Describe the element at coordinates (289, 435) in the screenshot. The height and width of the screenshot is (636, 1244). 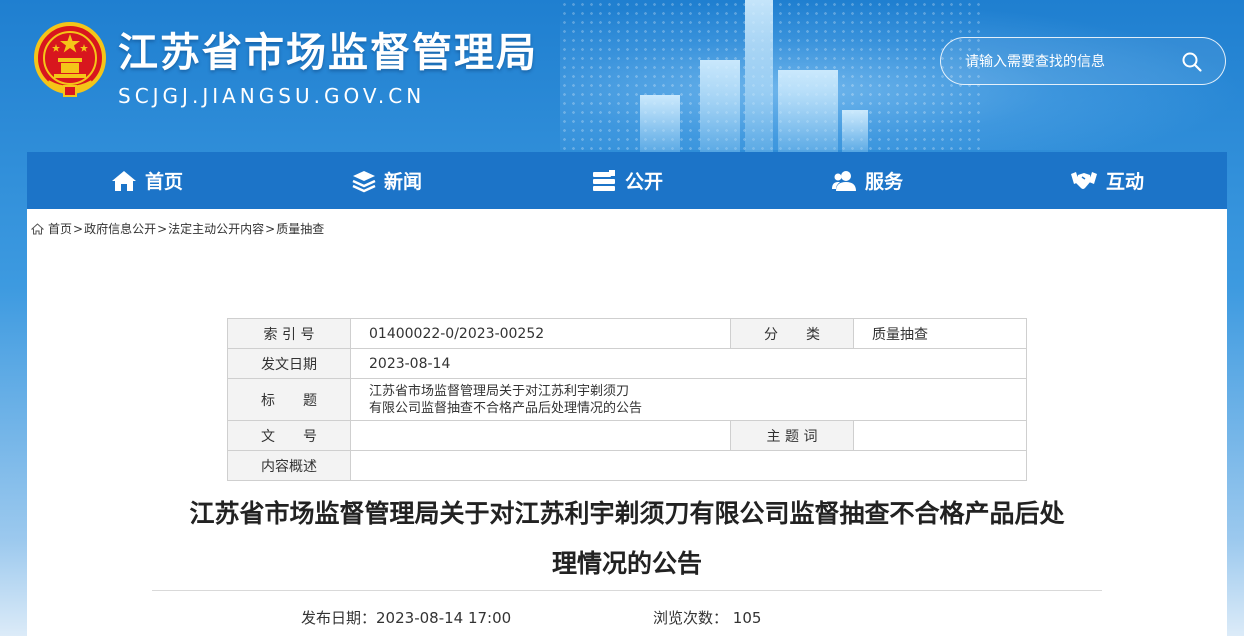
I see `docno-label: 文 号` at that location.